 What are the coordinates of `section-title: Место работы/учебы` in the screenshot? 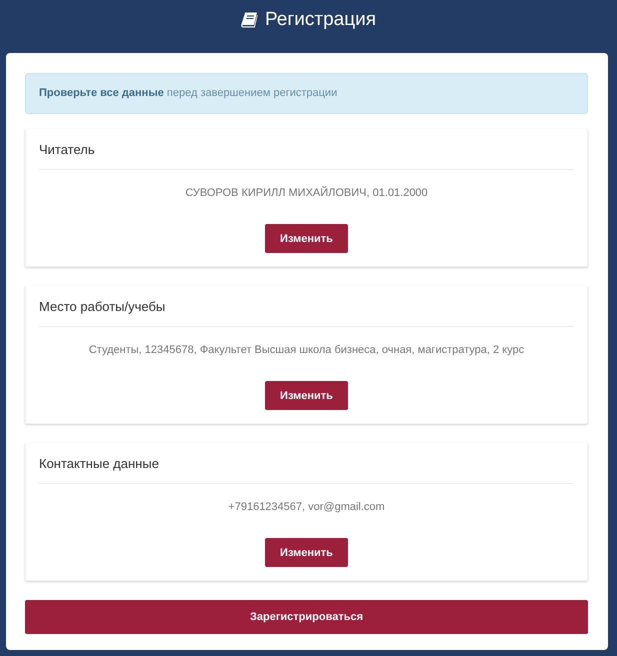 It's located at (102, 306).